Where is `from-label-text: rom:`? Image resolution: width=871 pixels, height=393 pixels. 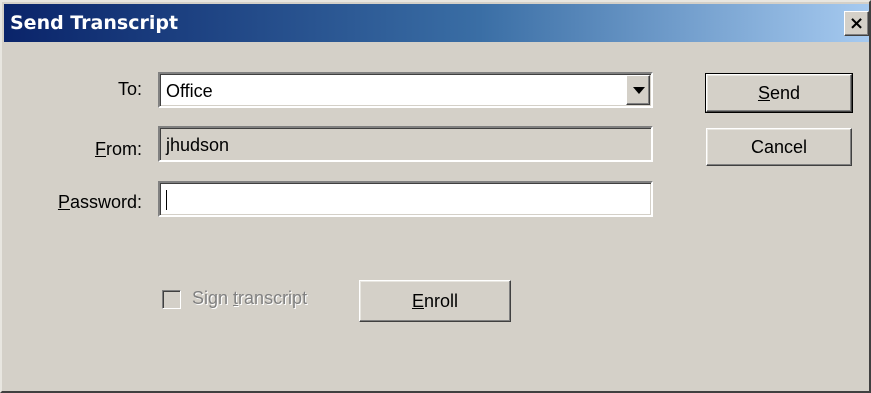
from-label-text: rom: is located at coordinates (124, 149).